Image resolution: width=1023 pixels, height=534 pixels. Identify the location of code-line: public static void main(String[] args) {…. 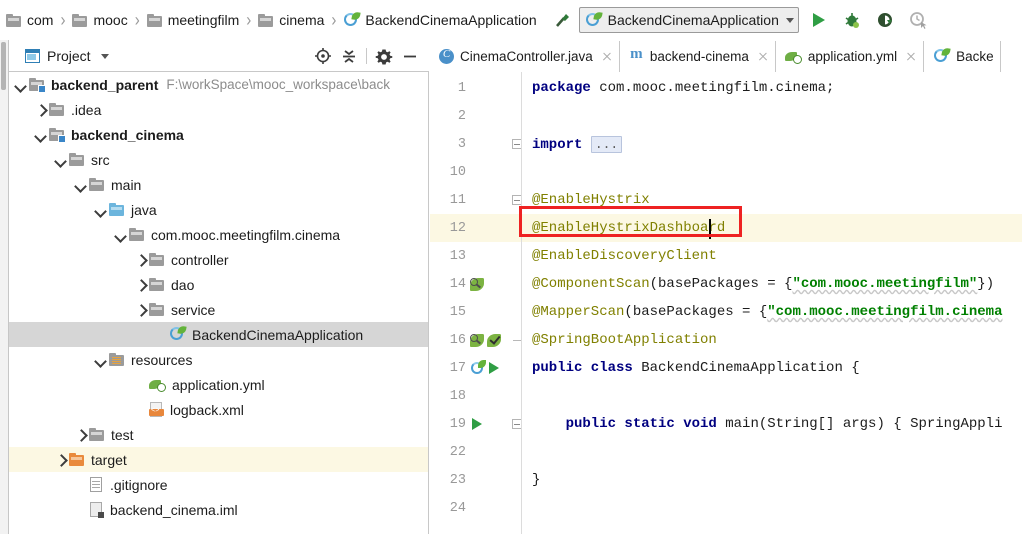
(772, 424).